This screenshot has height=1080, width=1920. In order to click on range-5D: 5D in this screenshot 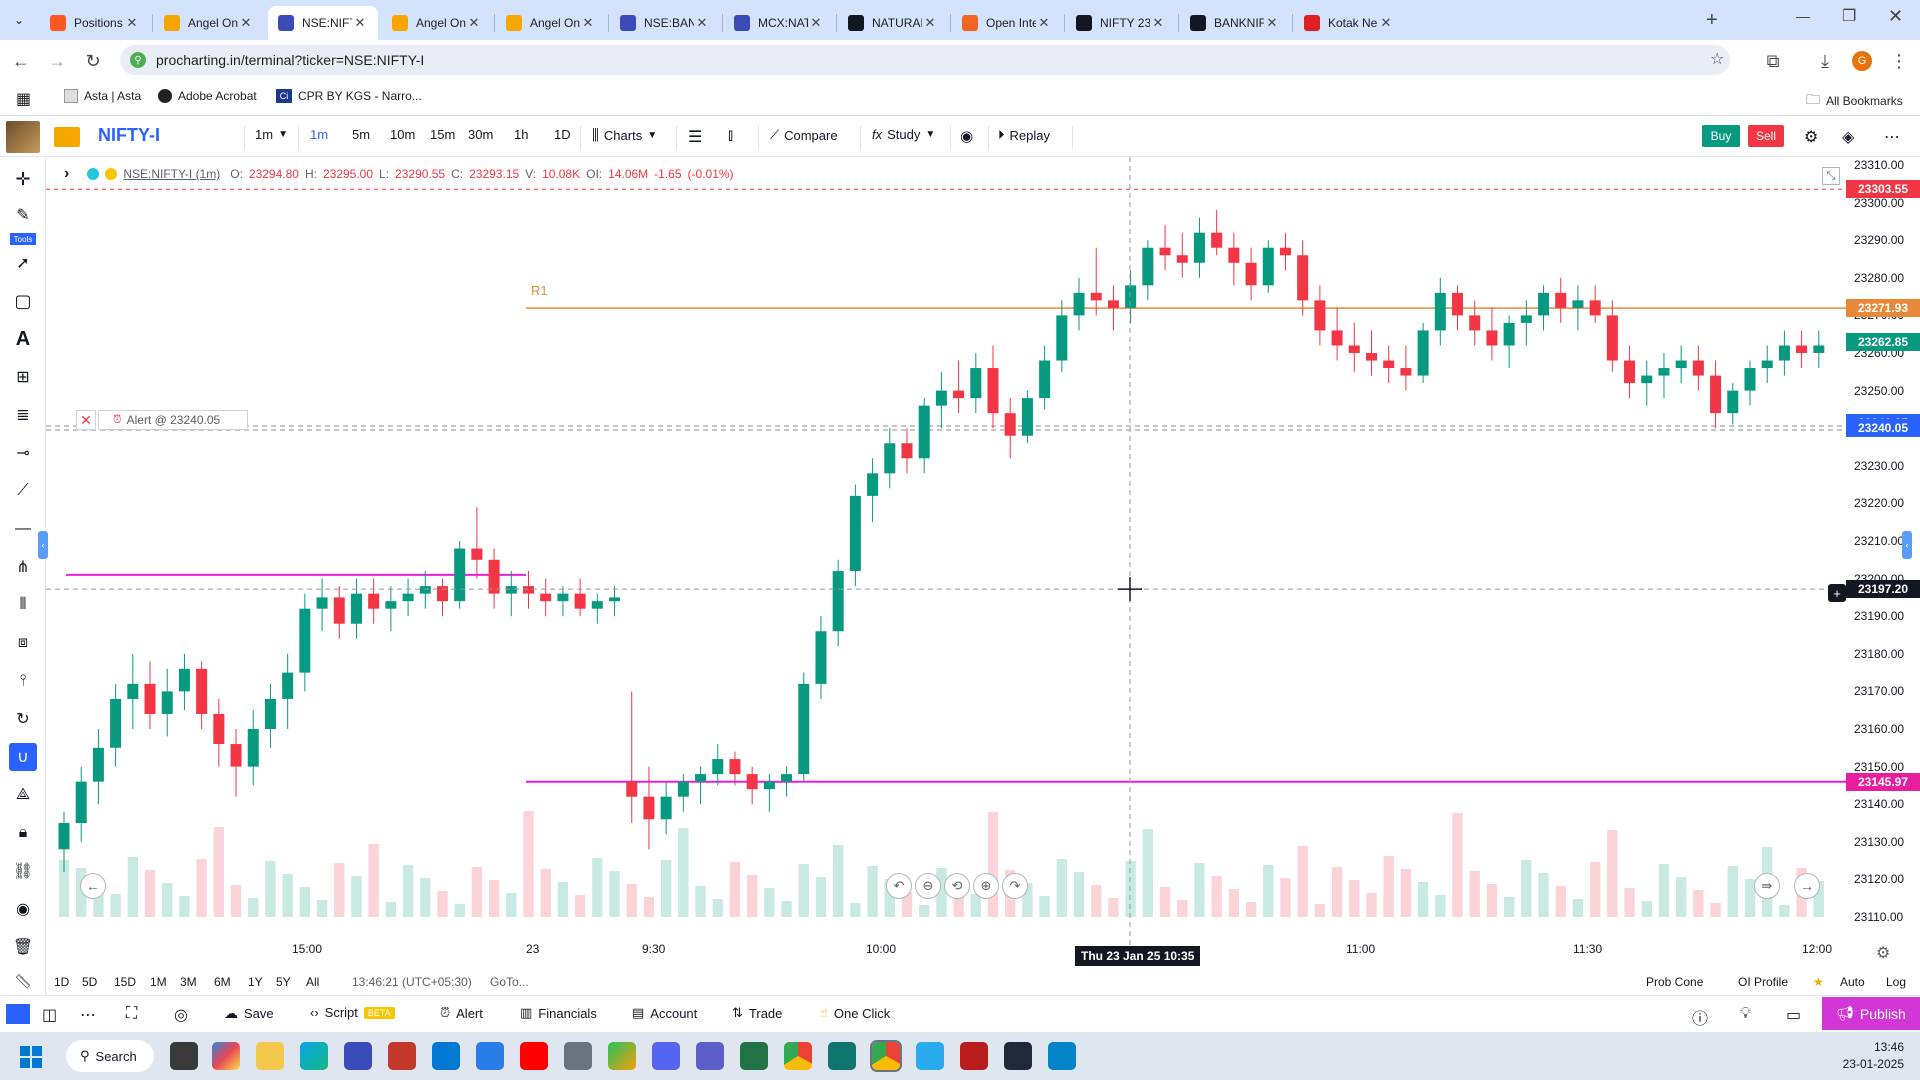, I will do `click(89, 982)`.